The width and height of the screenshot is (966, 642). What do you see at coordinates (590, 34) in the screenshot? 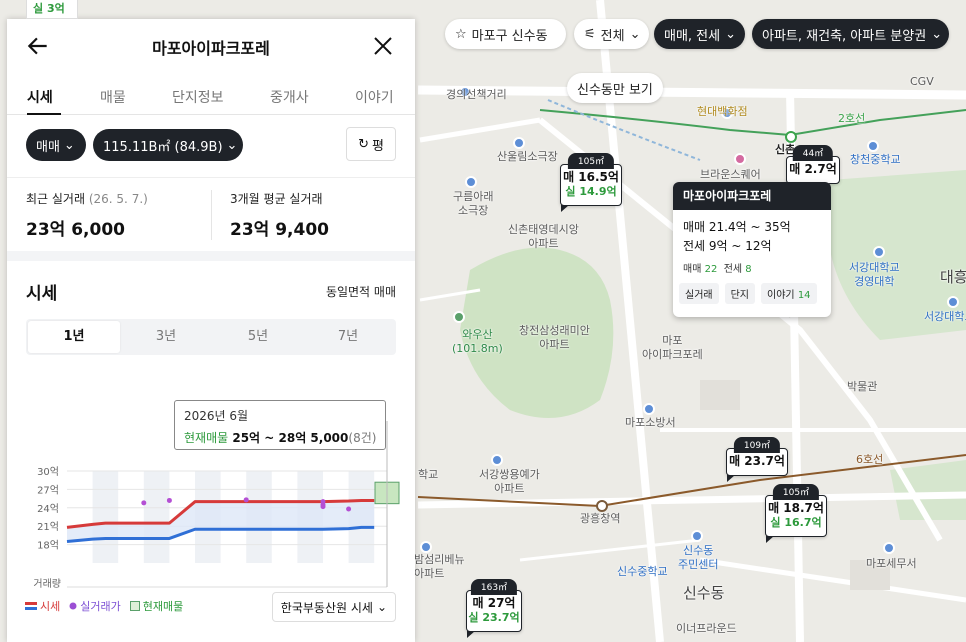
I see `filter-icon: ⚟` at bounding box center [590, 34].